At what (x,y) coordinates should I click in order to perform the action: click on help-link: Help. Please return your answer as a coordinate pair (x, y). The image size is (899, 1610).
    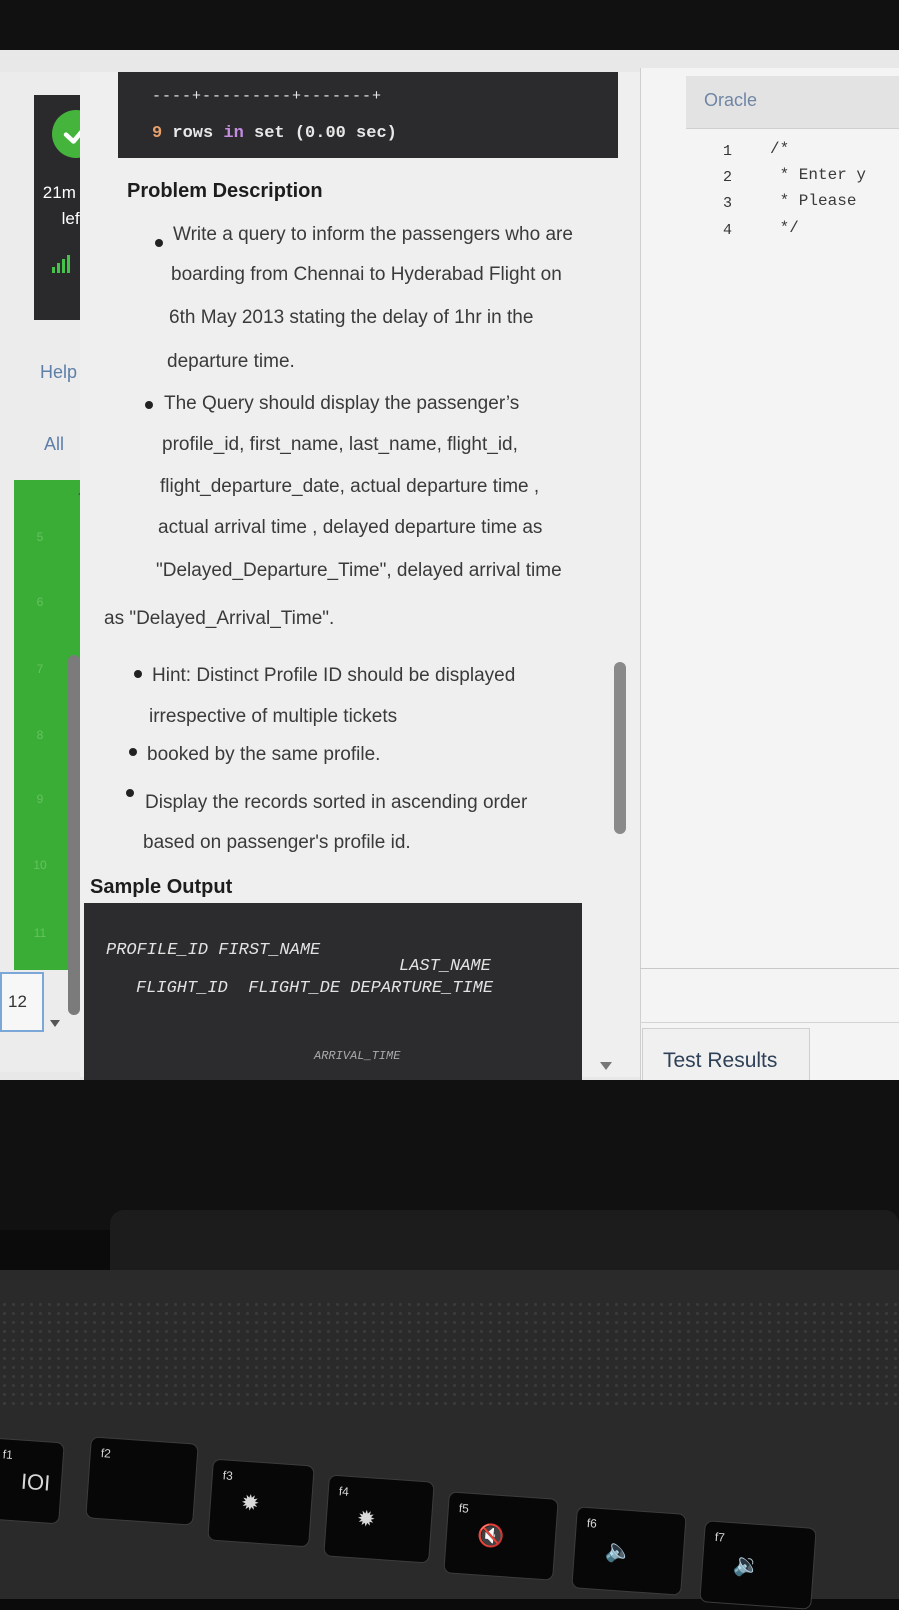
    Looking at the image, I should click on (58, 372).